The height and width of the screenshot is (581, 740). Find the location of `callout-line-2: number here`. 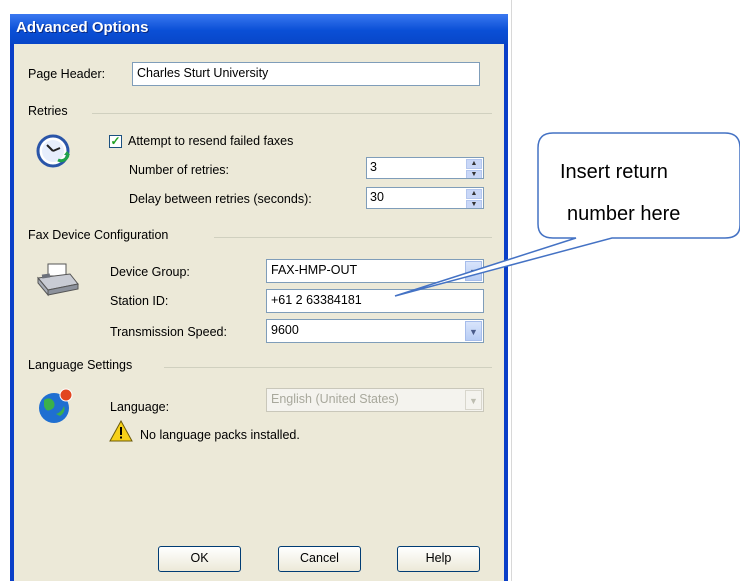

callout-line-2: number here is located at coordinates (624, 214).